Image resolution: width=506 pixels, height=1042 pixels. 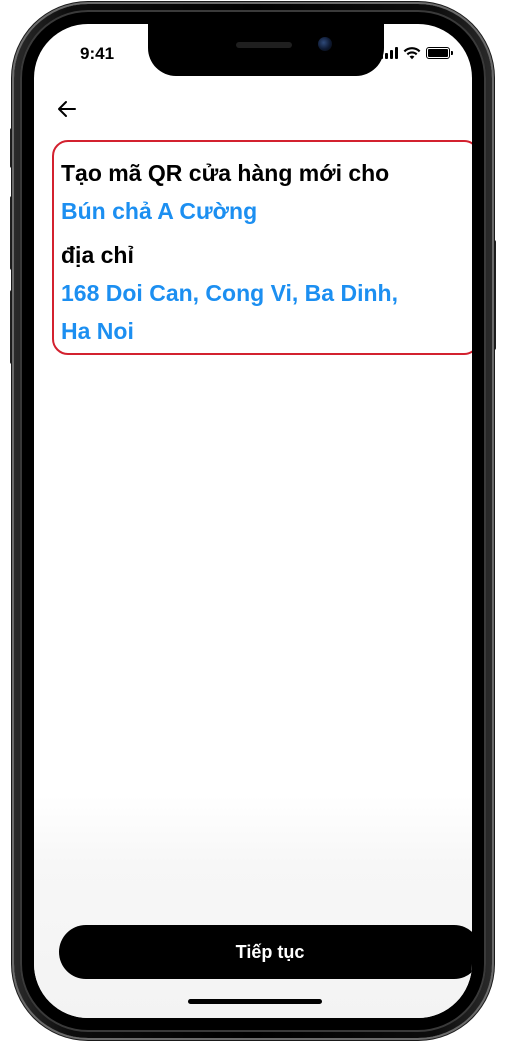 What do you see at coordinates (97, 255) in the screenshot?
I see `address-label: địa chỉ` at bounding box center [97, 255].